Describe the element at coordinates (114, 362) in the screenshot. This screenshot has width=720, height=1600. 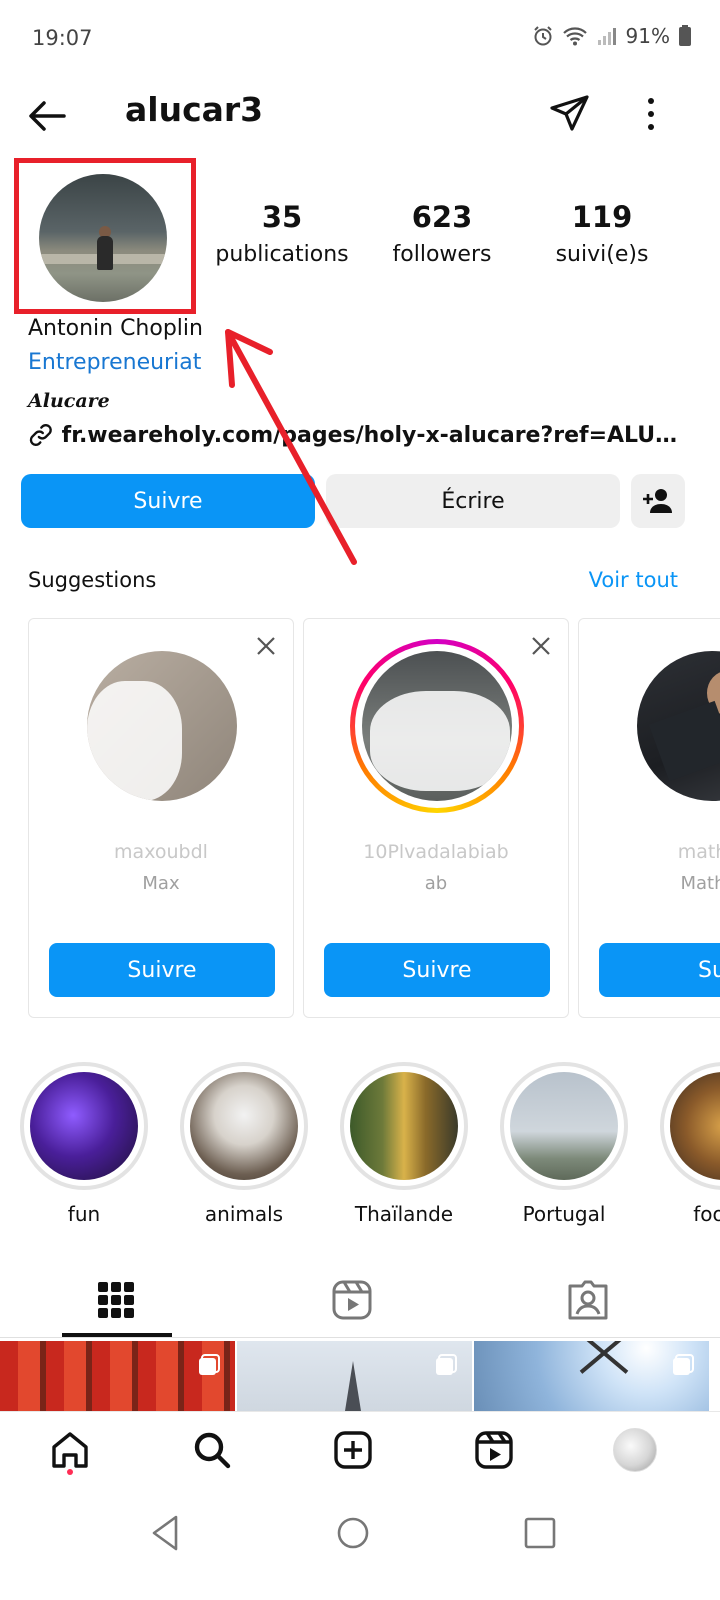
I see `profile-category: Entrepreneuriat` at that location.